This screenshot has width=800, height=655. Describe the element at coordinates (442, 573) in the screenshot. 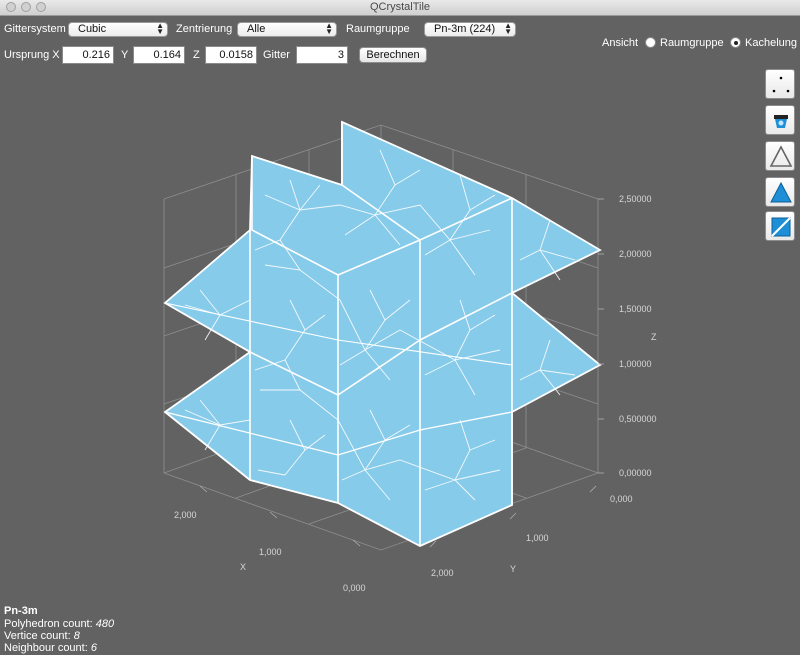

I see `y-tick-label: 2,000` at that location.